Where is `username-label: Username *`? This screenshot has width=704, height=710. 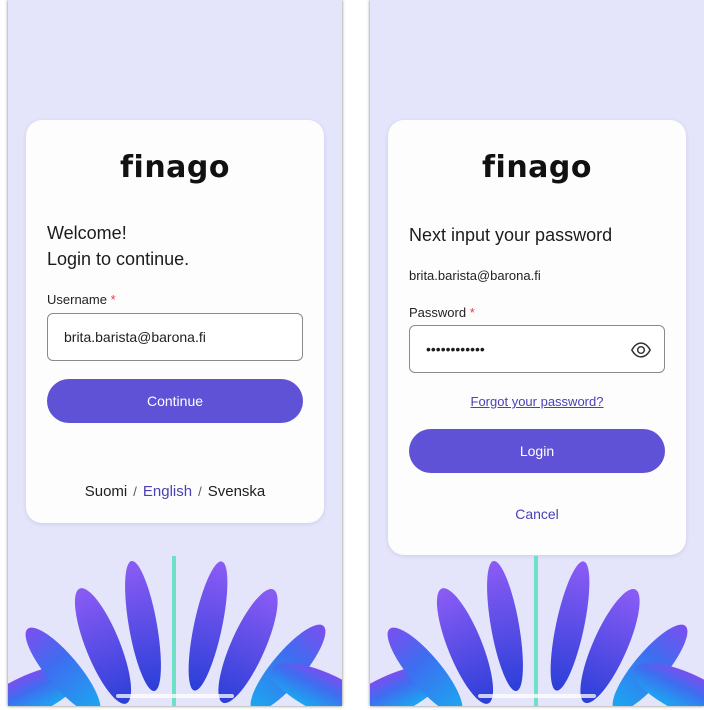 username-label: Username * is located at coordinates (81, 299).